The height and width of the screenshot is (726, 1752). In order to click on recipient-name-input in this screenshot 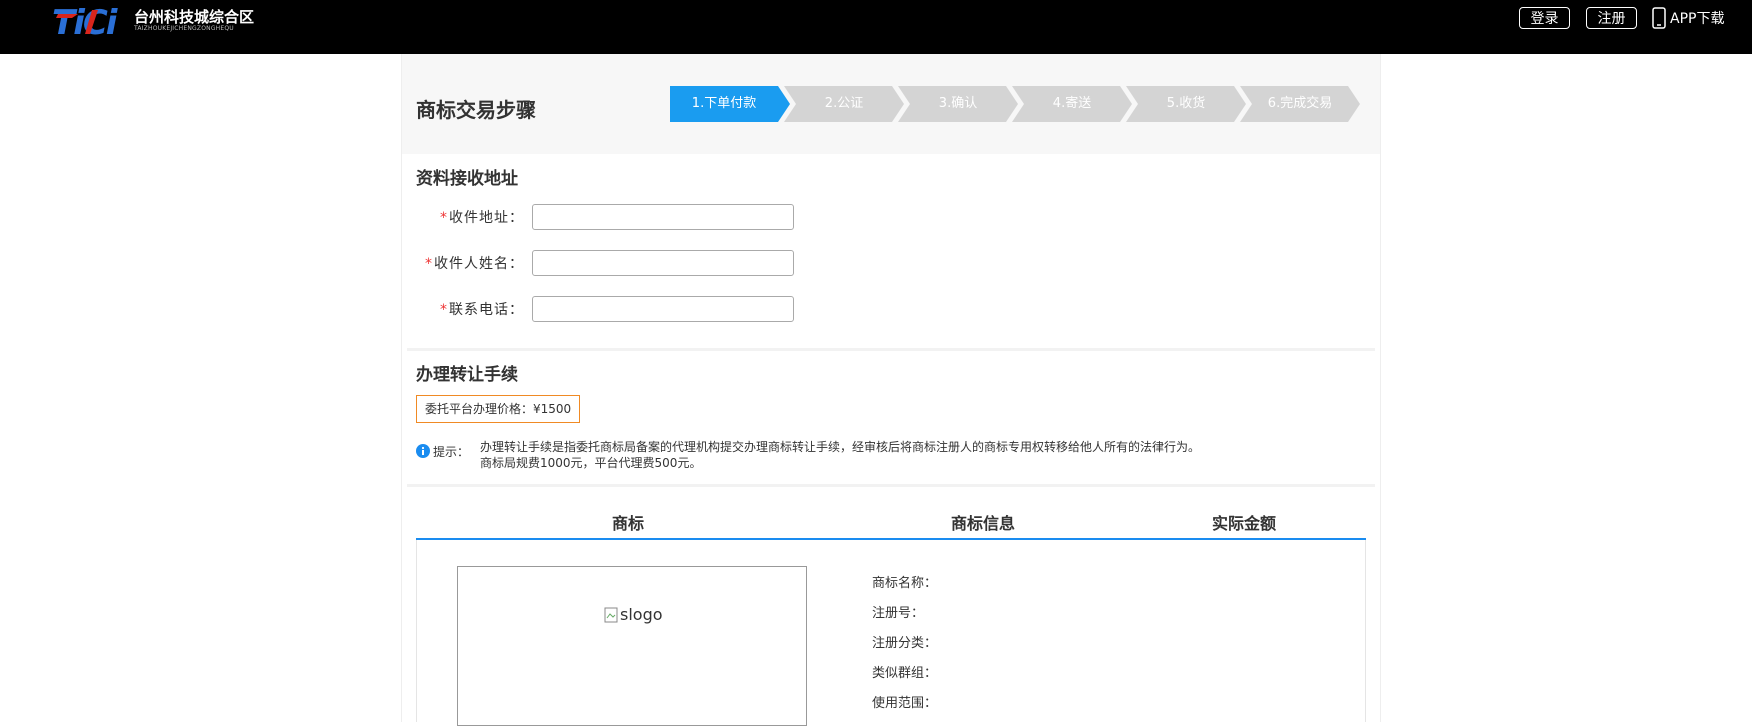, I will do `click(663, 263)`.